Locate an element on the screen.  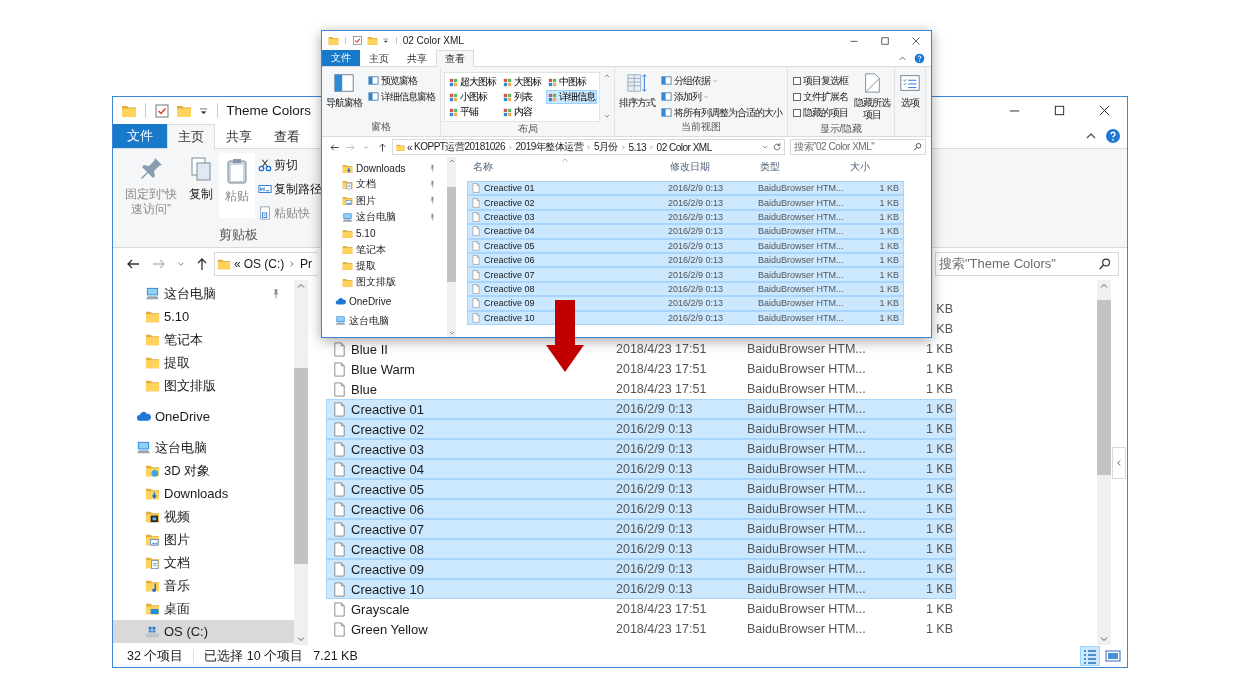
column-header: 大小 is located at coordinates (874, 167).